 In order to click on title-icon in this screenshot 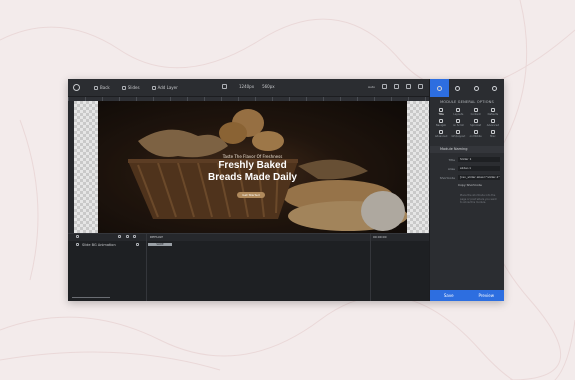, I will do `click(441, 110)`.